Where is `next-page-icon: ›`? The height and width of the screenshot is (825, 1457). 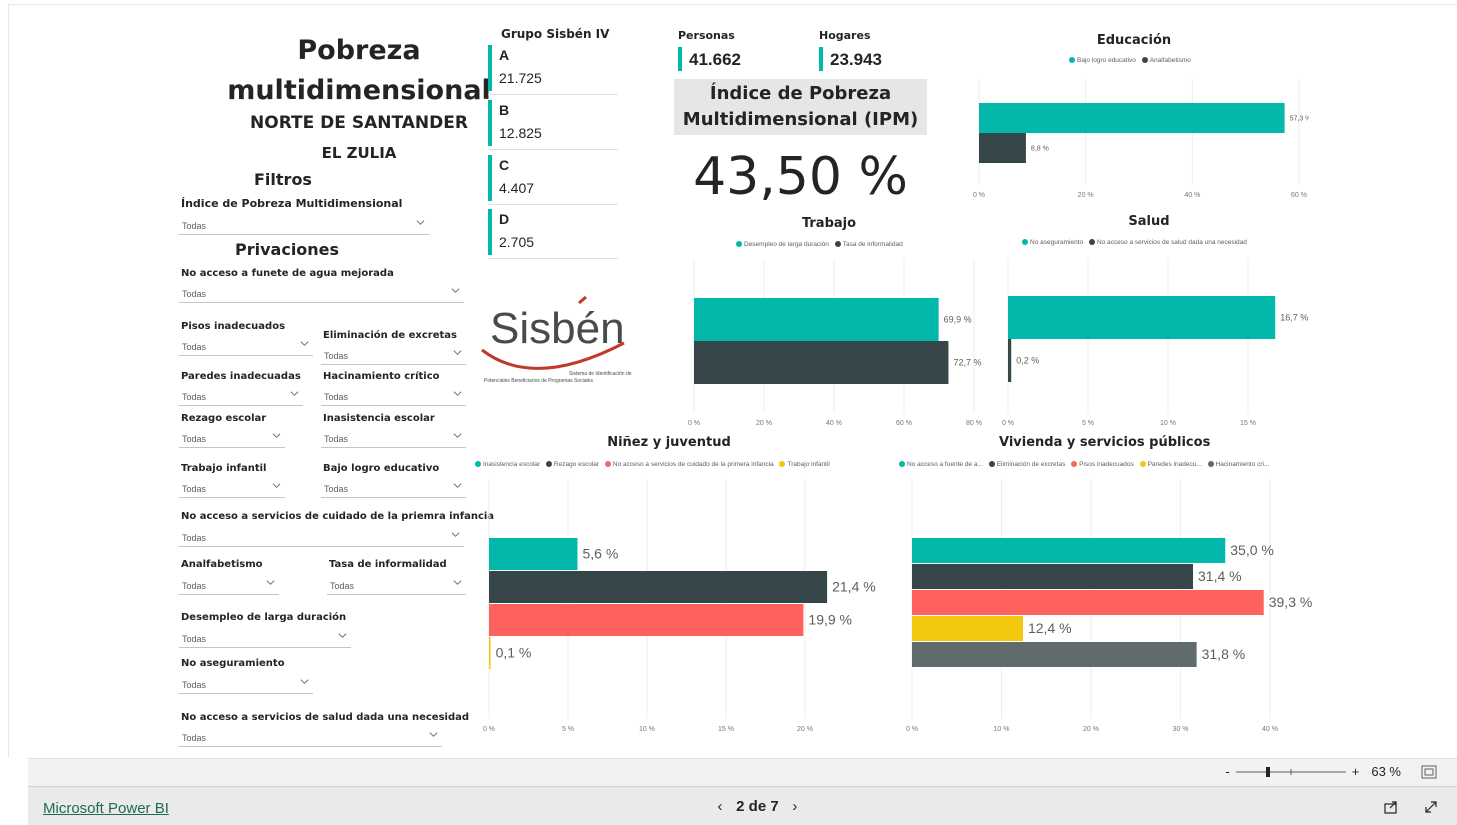
next-page-icon: › is located at coordinates (795, 806).